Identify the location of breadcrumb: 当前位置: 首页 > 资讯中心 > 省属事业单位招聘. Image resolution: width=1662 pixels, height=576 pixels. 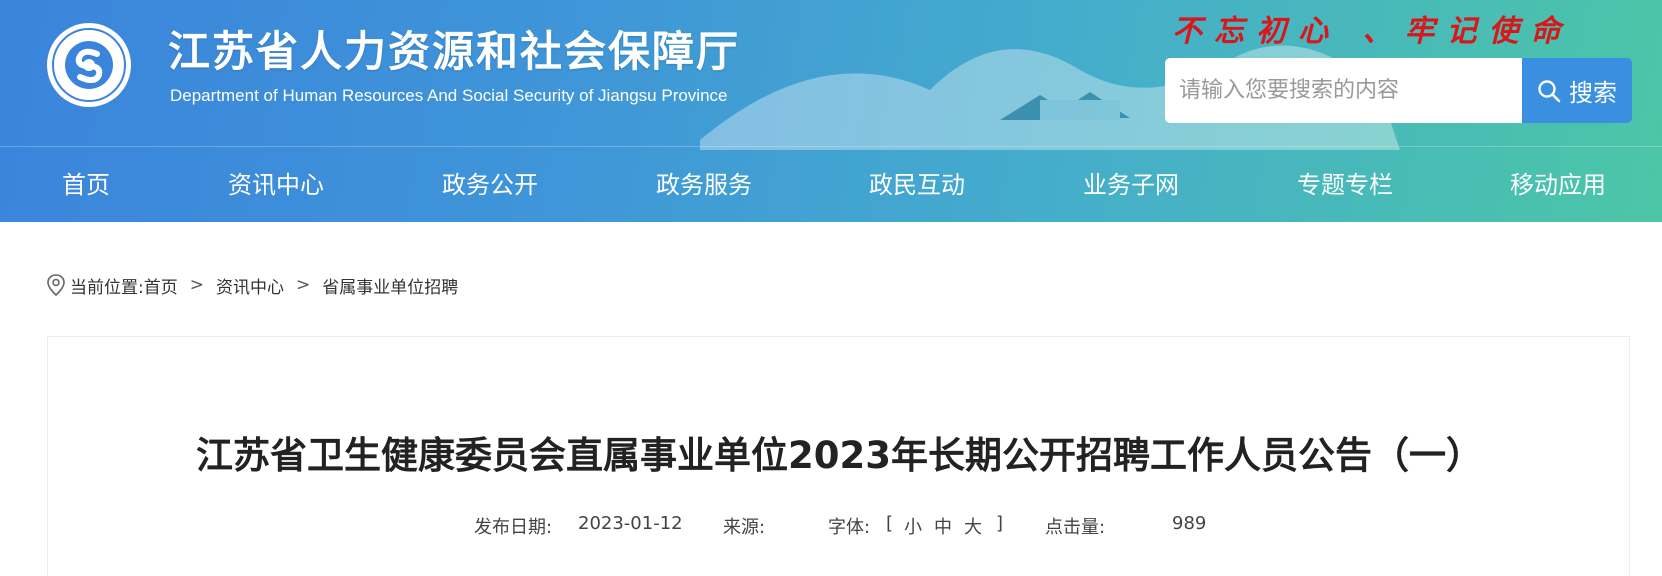
(252, 285).